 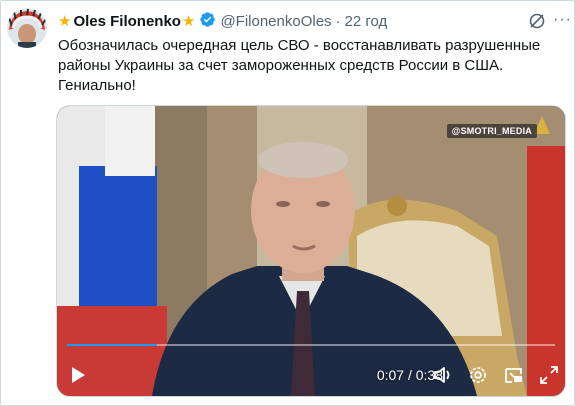 I want to click on more-icon: ···, so click(x=562, y=20).